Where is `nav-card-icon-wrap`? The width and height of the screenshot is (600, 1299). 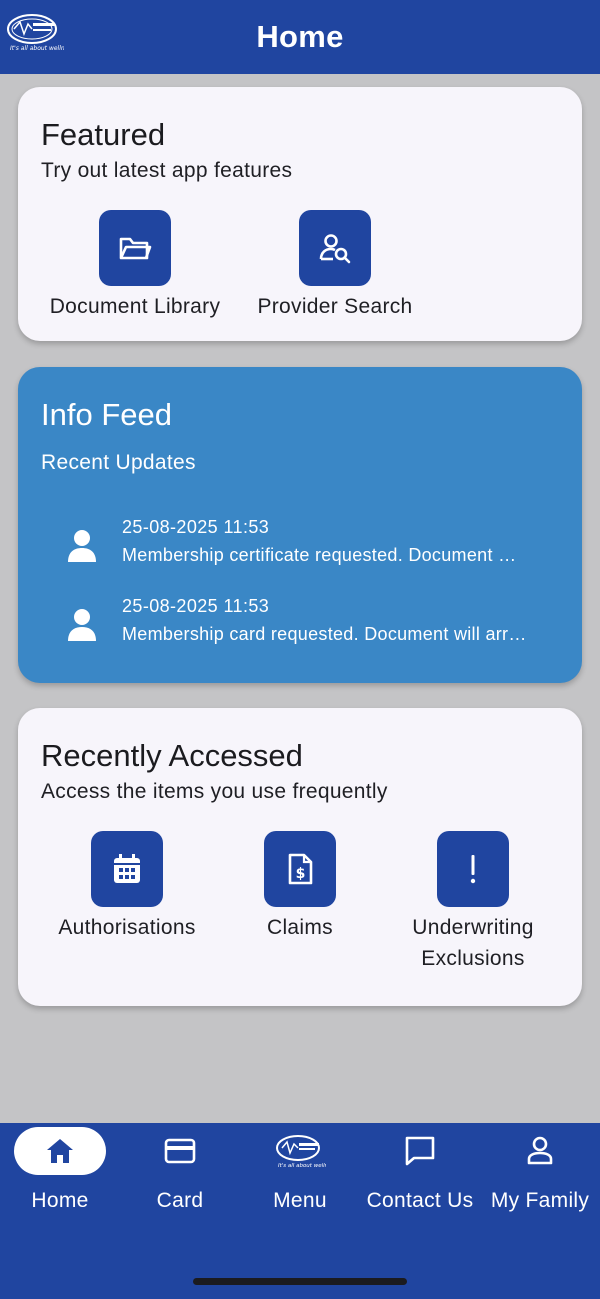
nav-card-icon-wrap is located at coordinates (180, 1151).